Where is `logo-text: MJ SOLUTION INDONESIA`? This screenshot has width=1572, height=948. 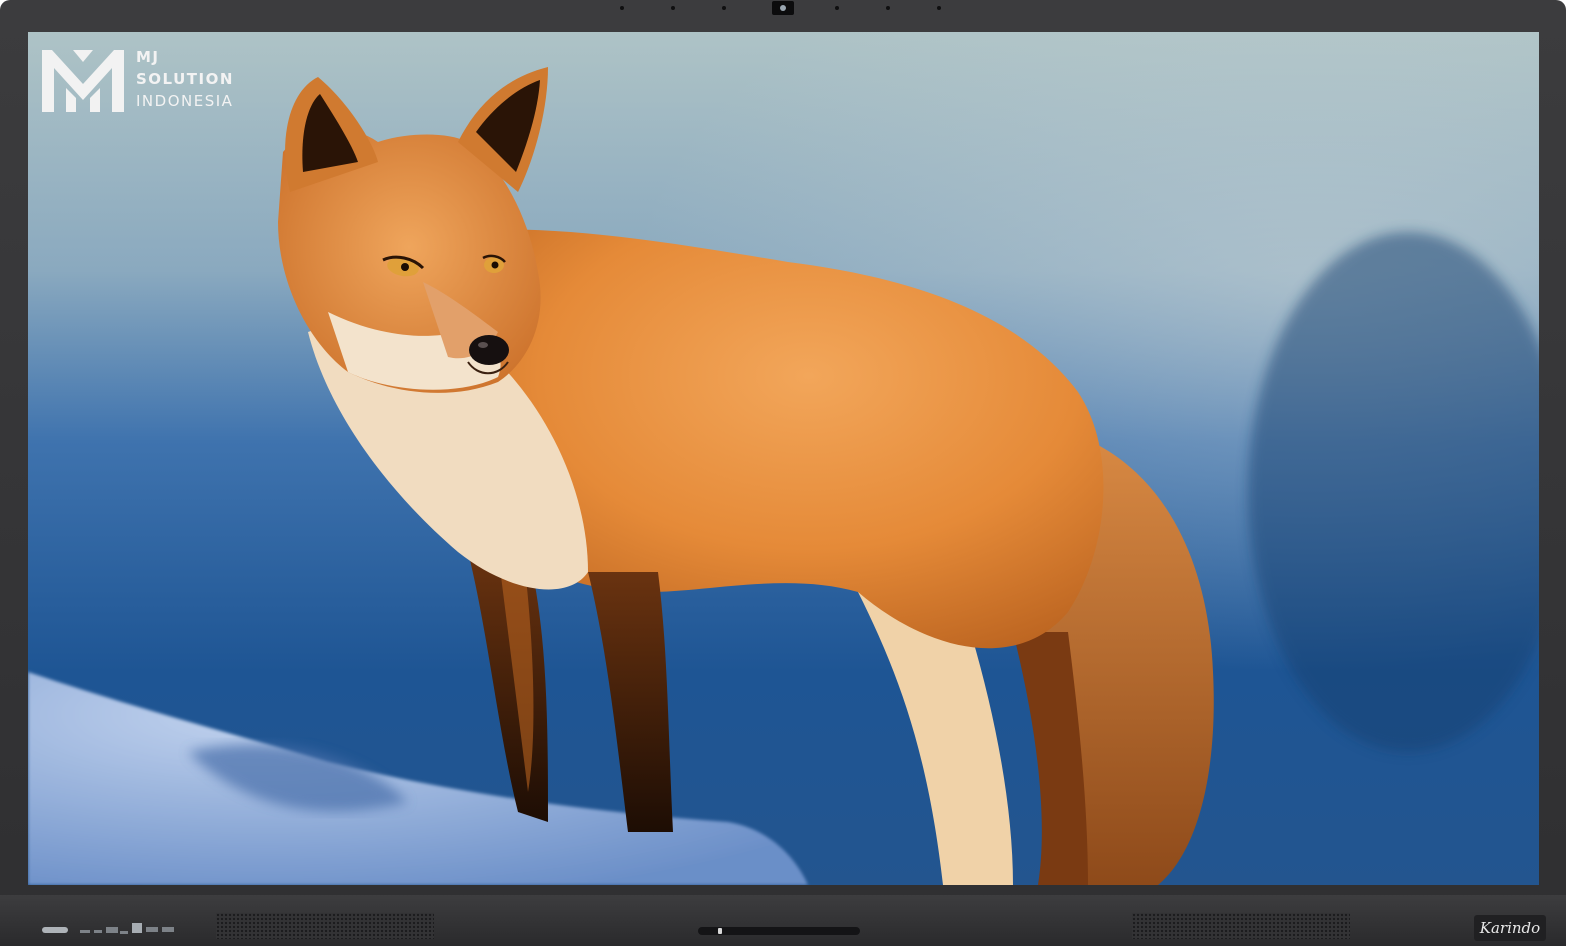 logo-text: MJ SOLUTION INDONESIA is located at coordinates (185, 79).